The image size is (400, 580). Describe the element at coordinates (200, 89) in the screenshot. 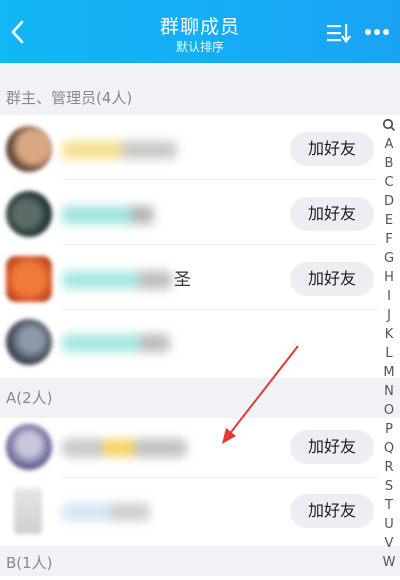

I see `section-header-admins: 群主、管理员(4人)` at that location.